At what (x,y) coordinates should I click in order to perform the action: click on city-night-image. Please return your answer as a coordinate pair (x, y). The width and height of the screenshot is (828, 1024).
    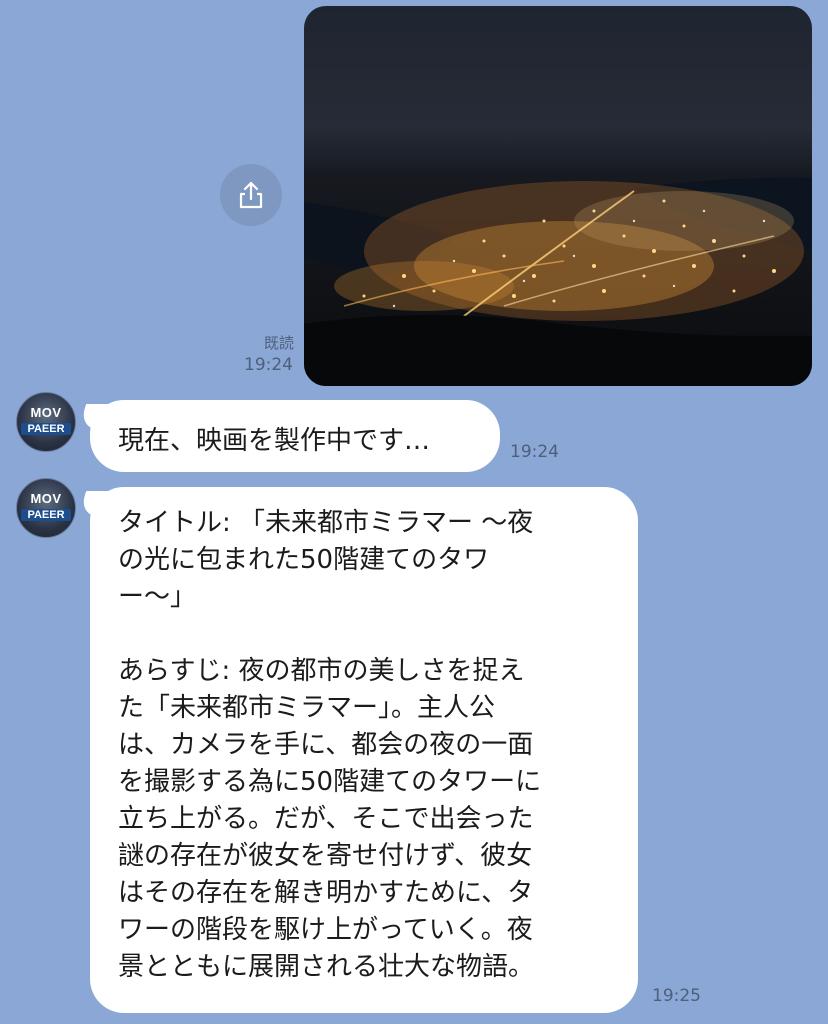
    Looking at the image, I should click on (558, 281).